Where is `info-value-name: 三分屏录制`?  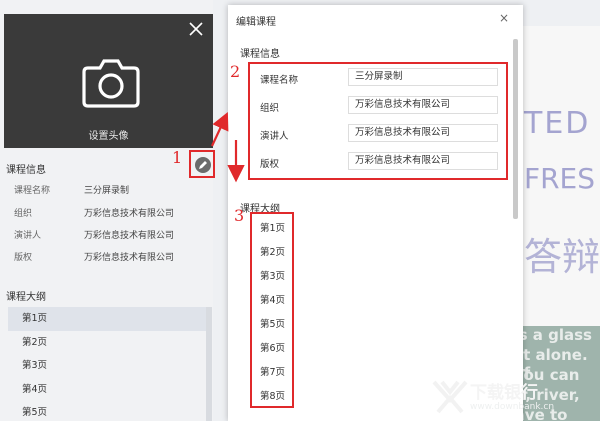
info-value-name: 三分屏录制 is located at coordinates (107, 191).